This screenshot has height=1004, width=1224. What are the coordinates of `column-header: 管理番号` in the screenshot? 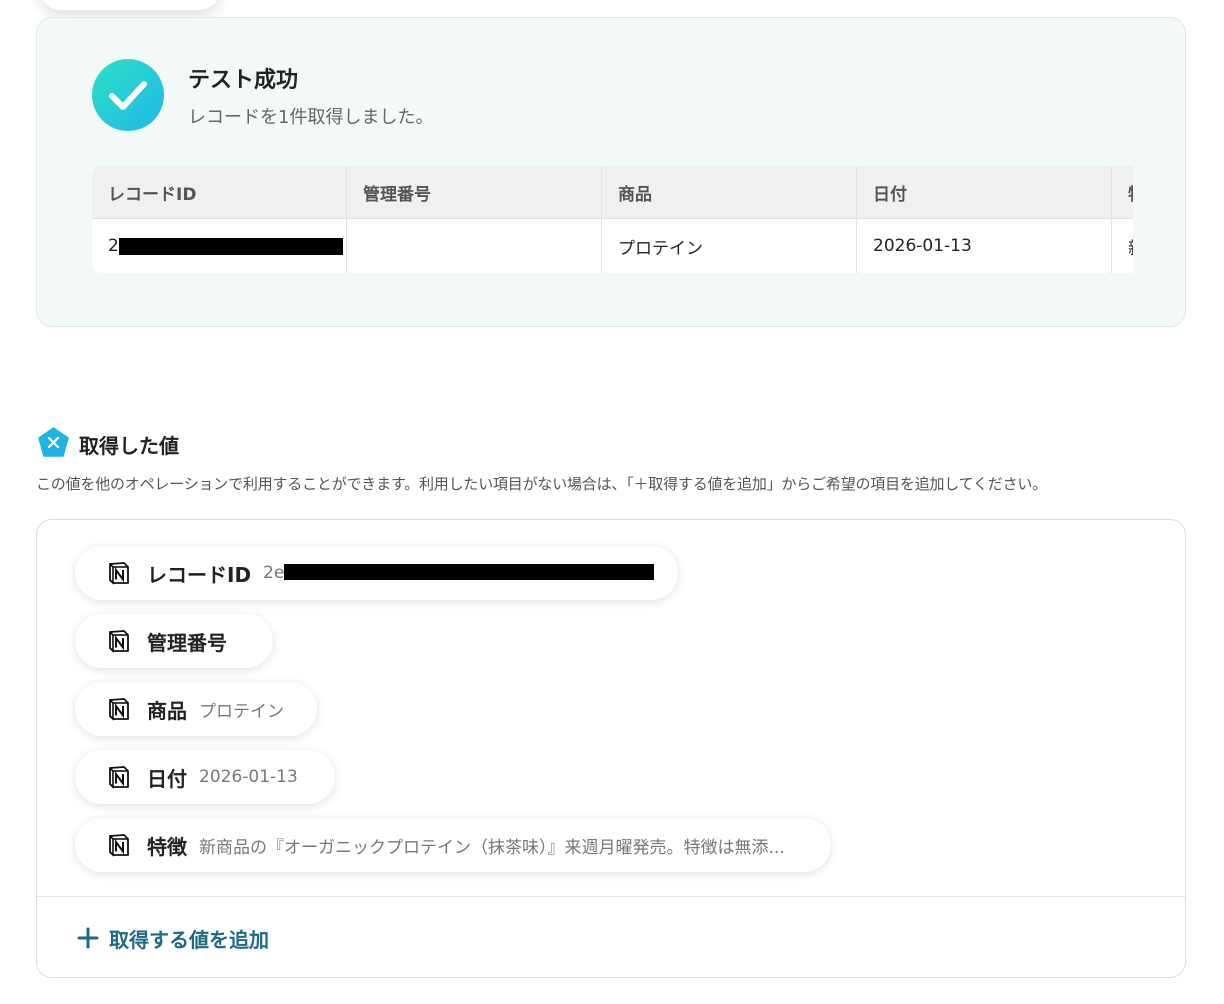 It's located at (474, 192).